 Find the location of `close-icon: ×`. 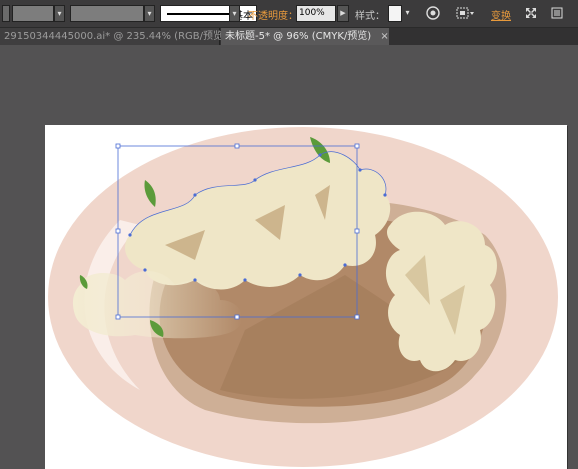

close-icon: × is located at coordinates (384, 36).